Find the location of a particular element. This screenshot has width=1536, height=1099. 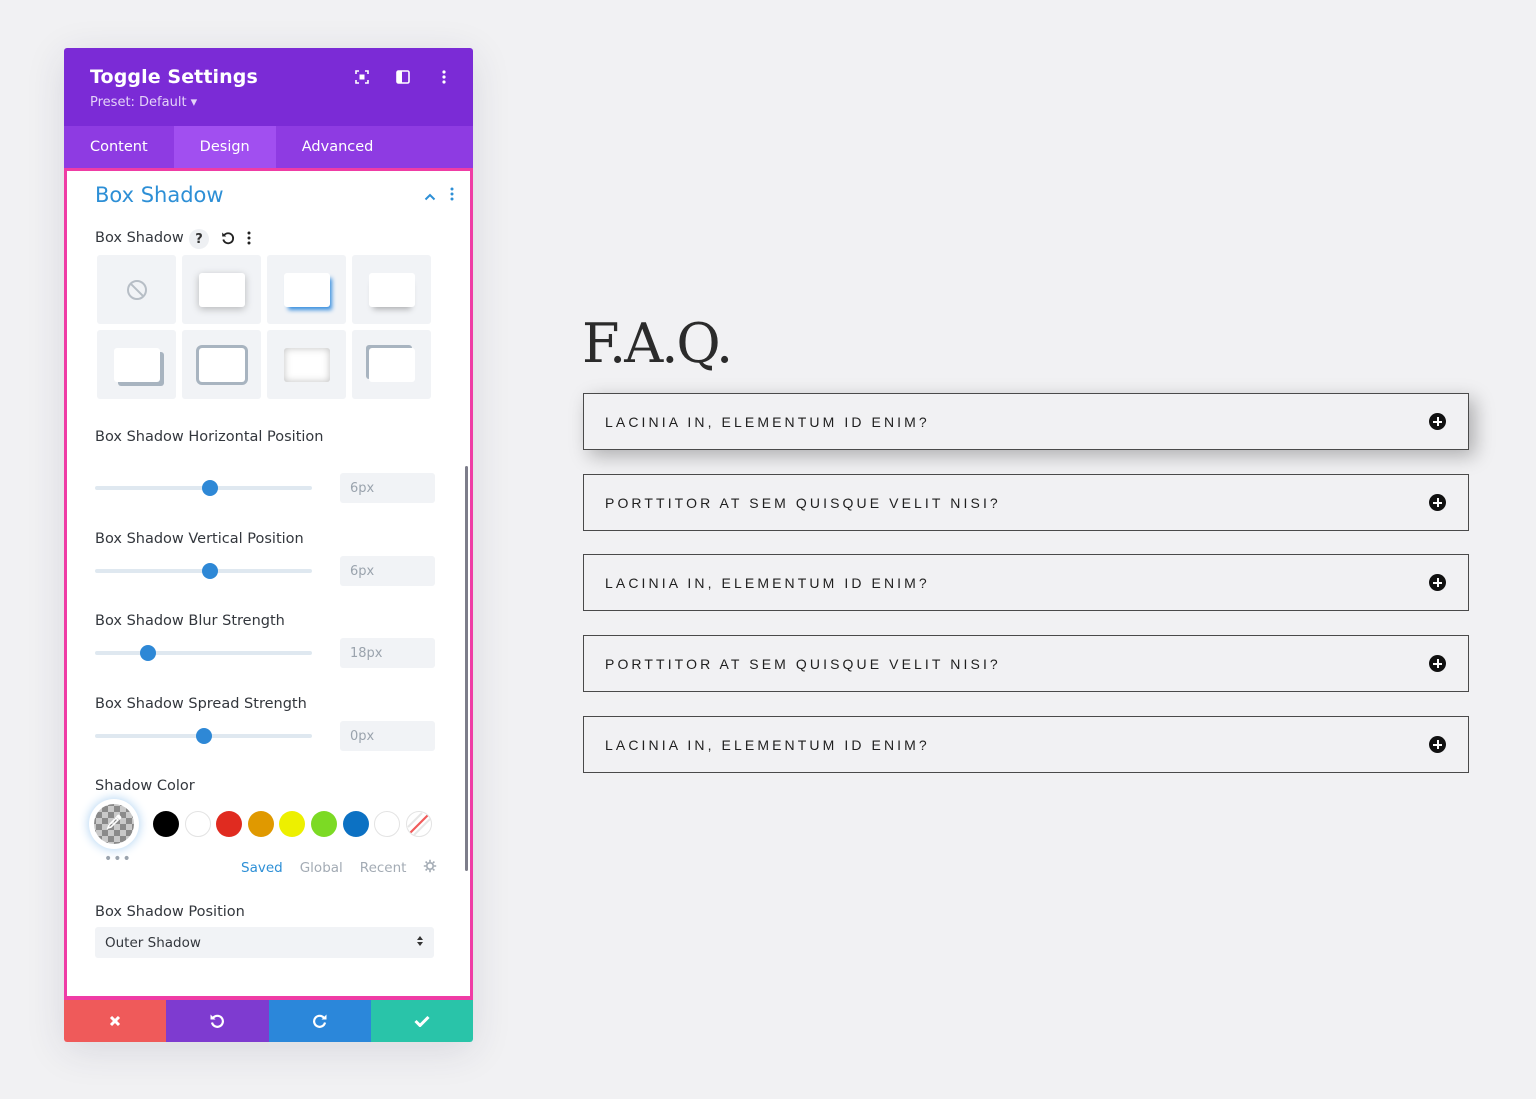

sidebar-layout-icon is located at coordinates (403, 77).